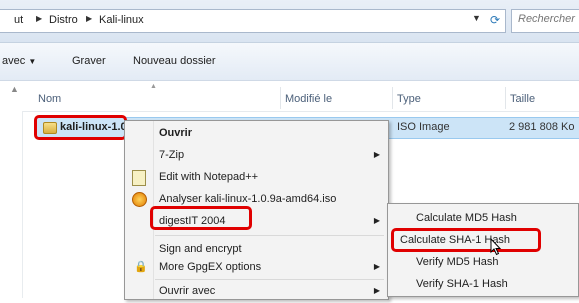 Image resolution: width=579 pixels, height=303 pixels. I want to click on menu-item-label: Analyser kali-linux-1.0.9a-amd64.iso, so click(248, 199).